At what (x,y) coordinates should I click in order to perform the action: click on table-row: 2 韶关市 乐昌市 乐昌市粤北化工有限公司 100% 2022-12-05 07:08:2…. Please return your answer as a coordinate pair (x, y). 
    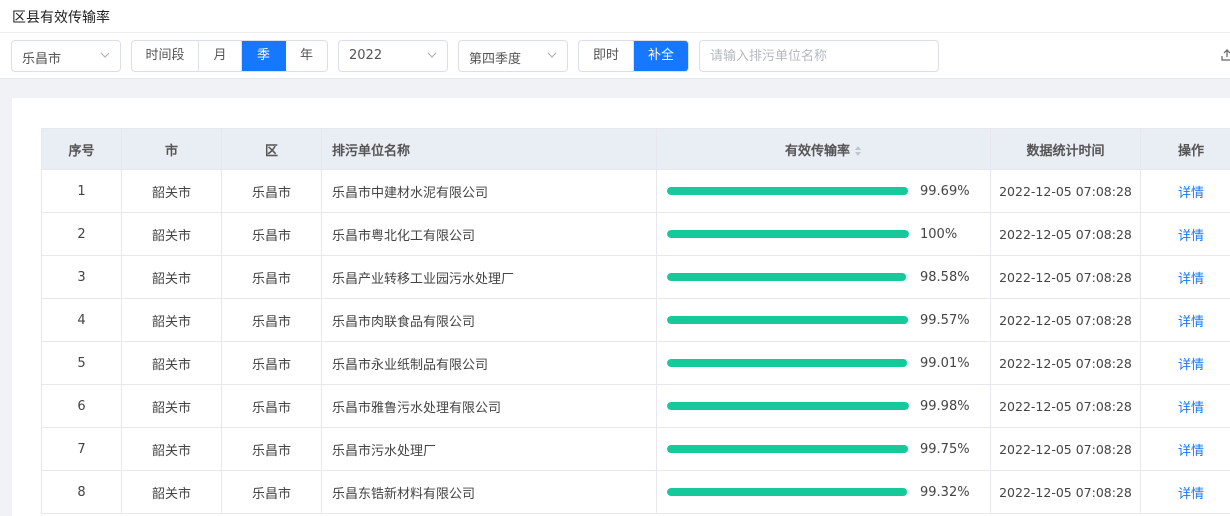
    Looking at the image, I should click on (635, 234).